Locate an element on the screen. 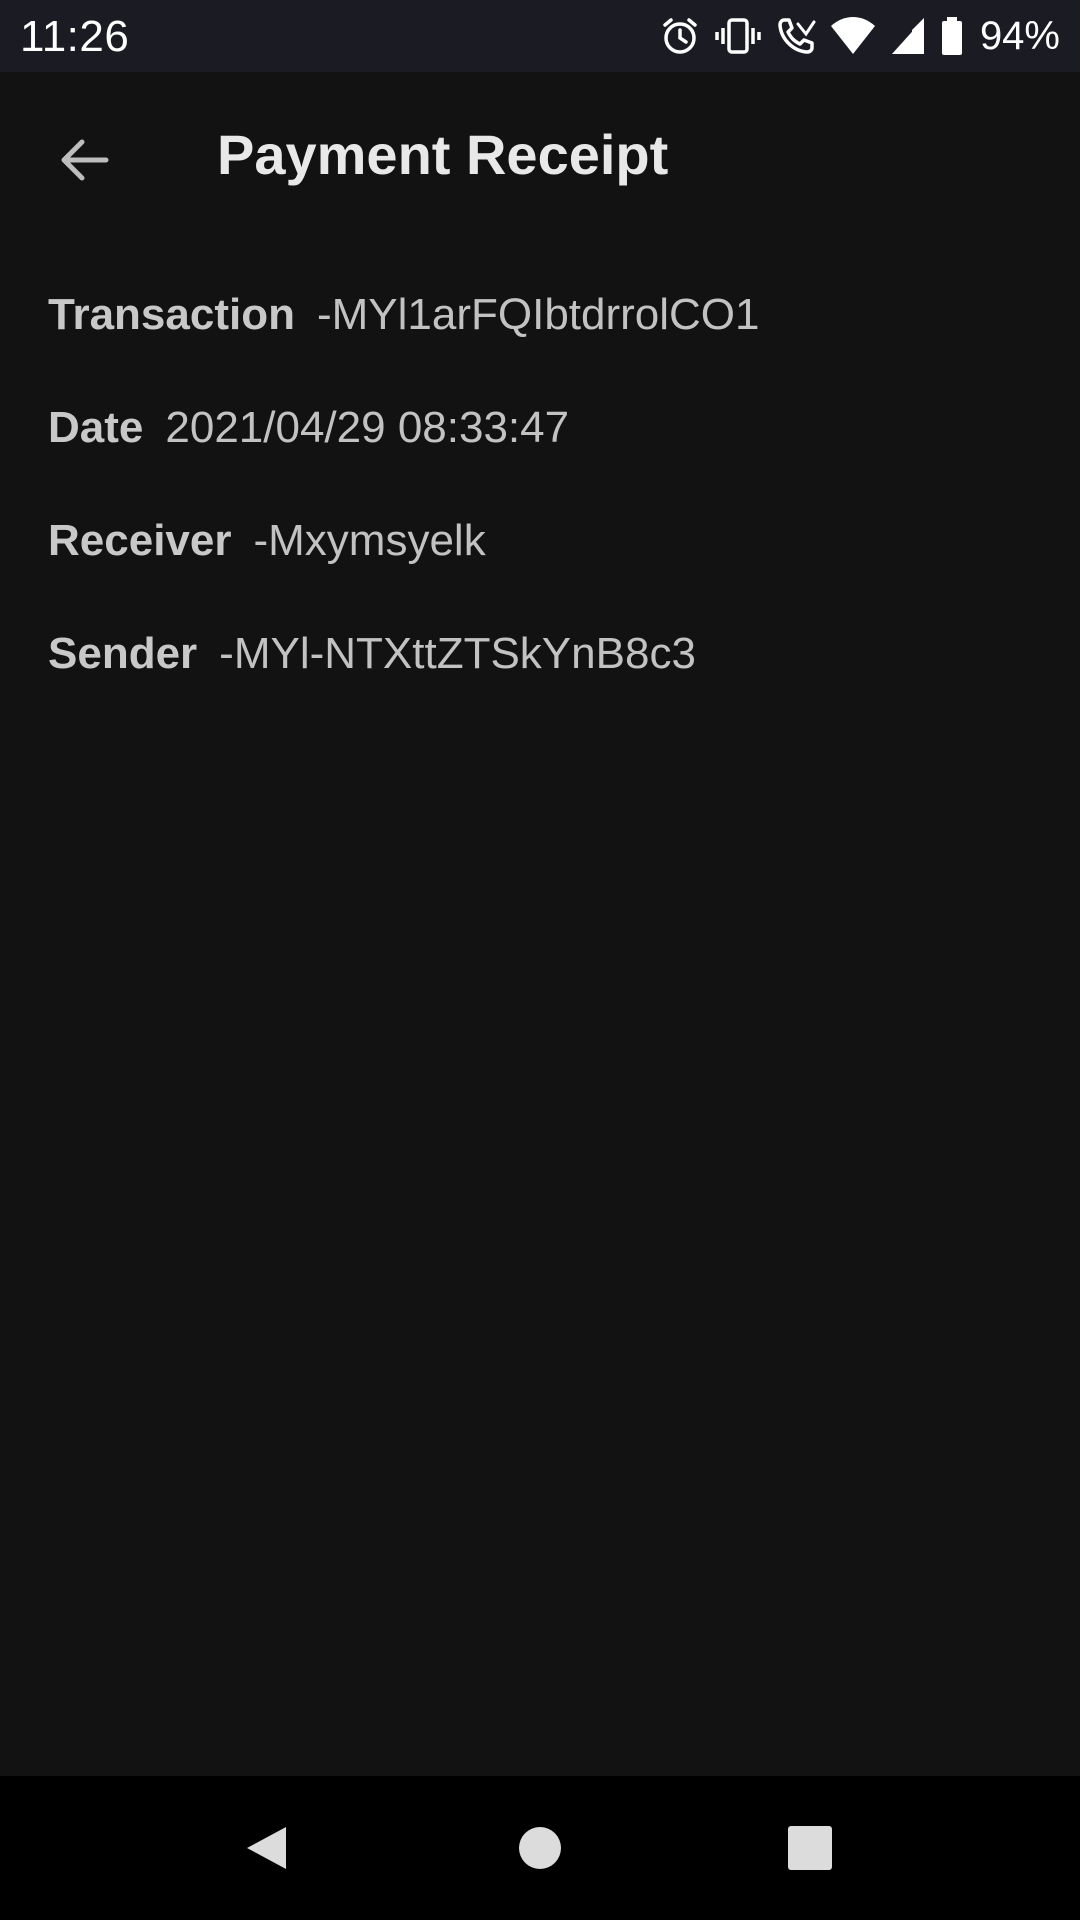  sender-row: Sender -MYl-NTXttZTSkYnB8c3 is located at coordinates (548, 685).